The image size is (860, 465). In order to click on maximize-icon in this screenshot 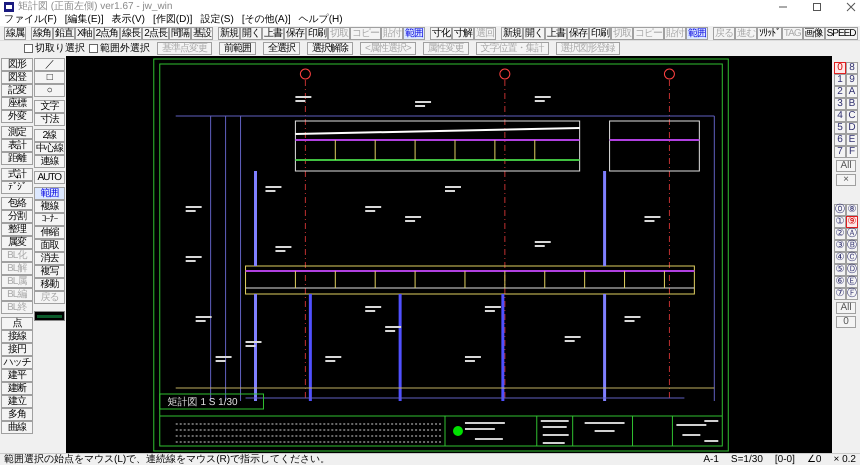, I will do `click(817, 7)`.